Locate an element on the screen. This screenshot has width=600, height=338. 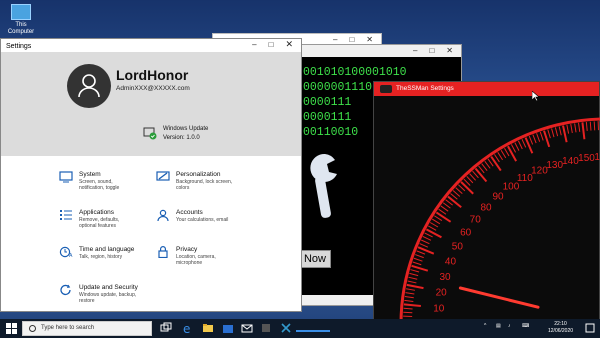
wrench-icon is located at coordinates (323, 185).